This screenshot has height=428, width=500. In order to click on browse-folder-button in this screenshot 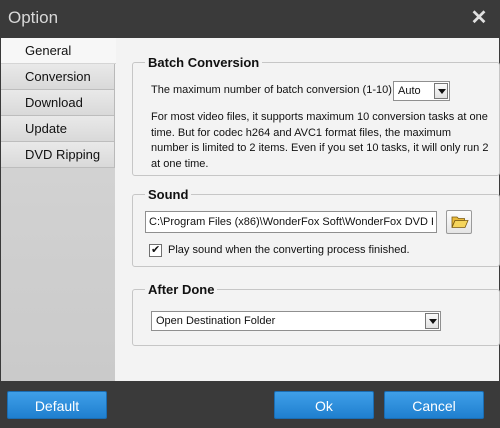, I will do `click(459, 222)`.